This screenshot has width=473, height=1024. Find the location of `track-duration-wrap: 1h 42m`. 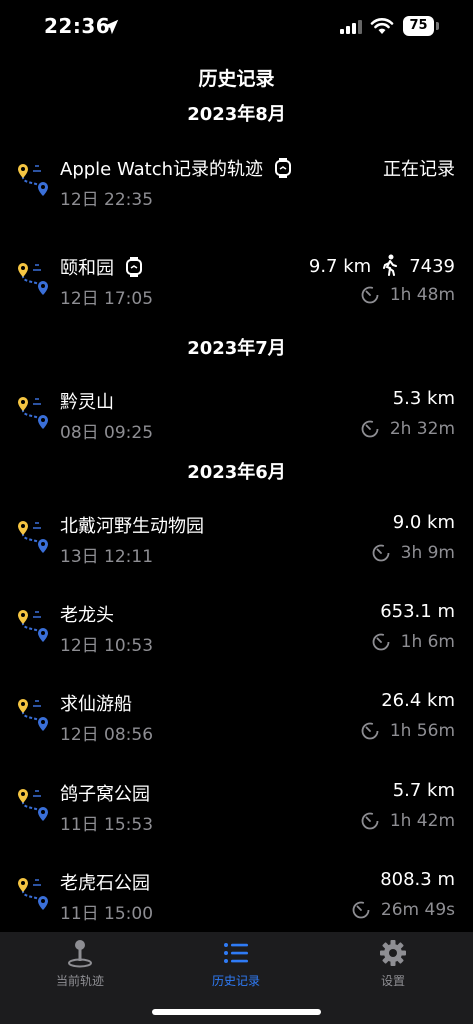

track-duration-wrap: 1h 42m is located at coordinates (407, 820).